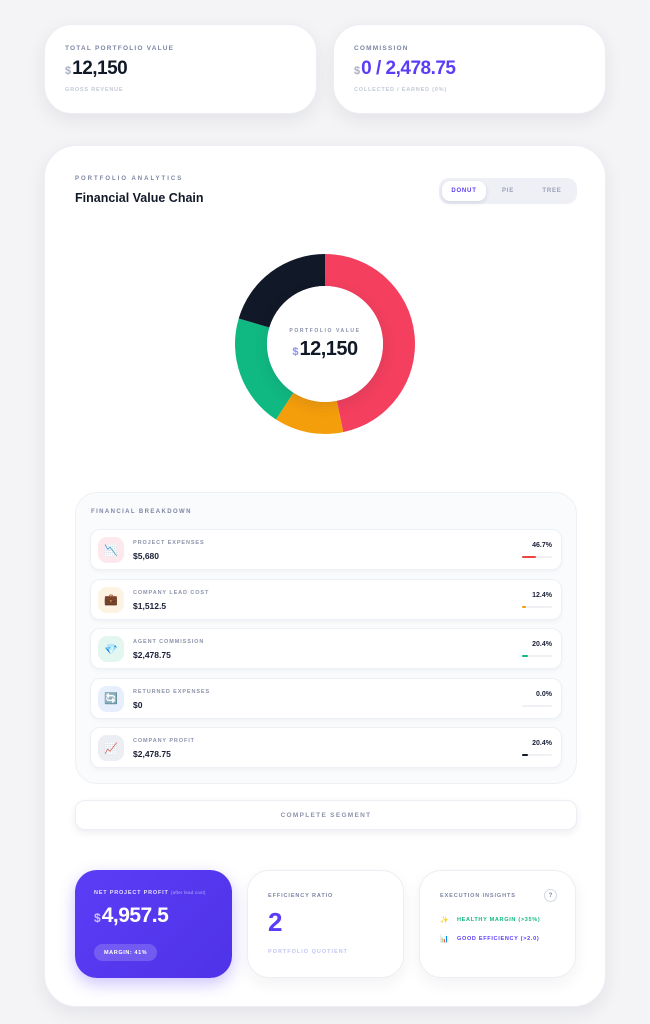 The image size is (650, 1024). I want to click on donut-center: PORTFOLIO VALUE $ 12,150, so click(325, 344).